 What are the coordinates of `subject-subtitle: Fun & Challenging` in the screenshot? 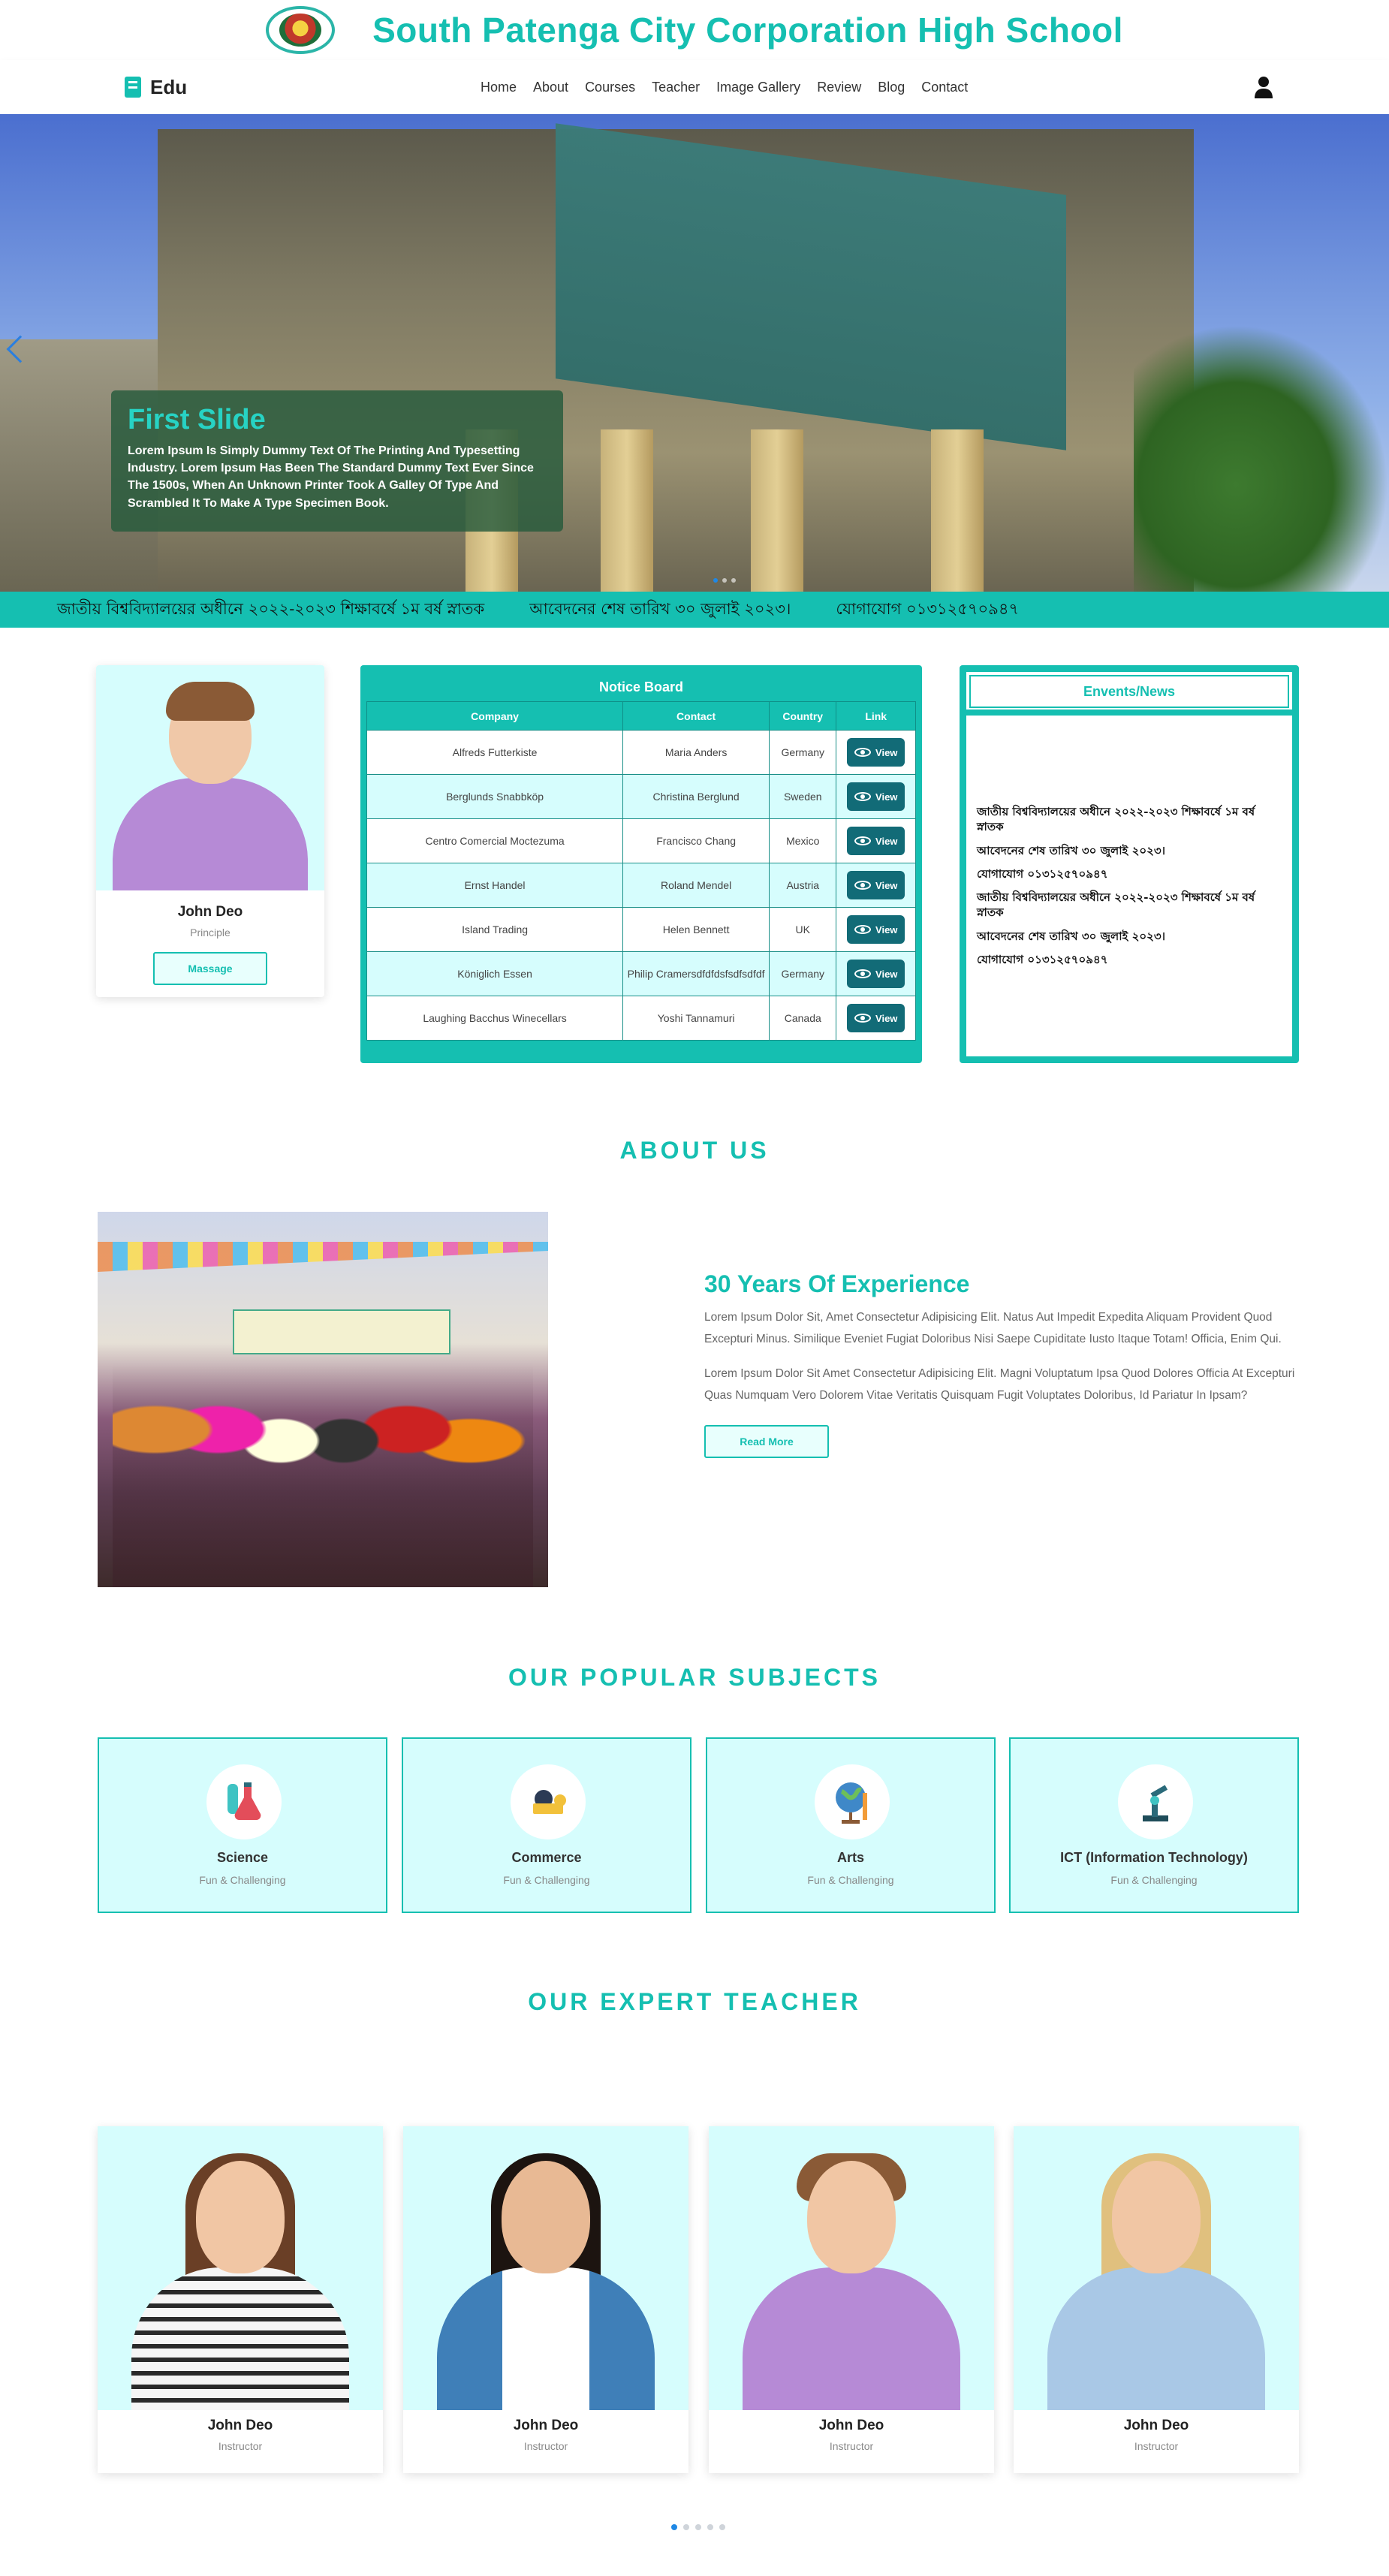 It's located at (546, 1880).